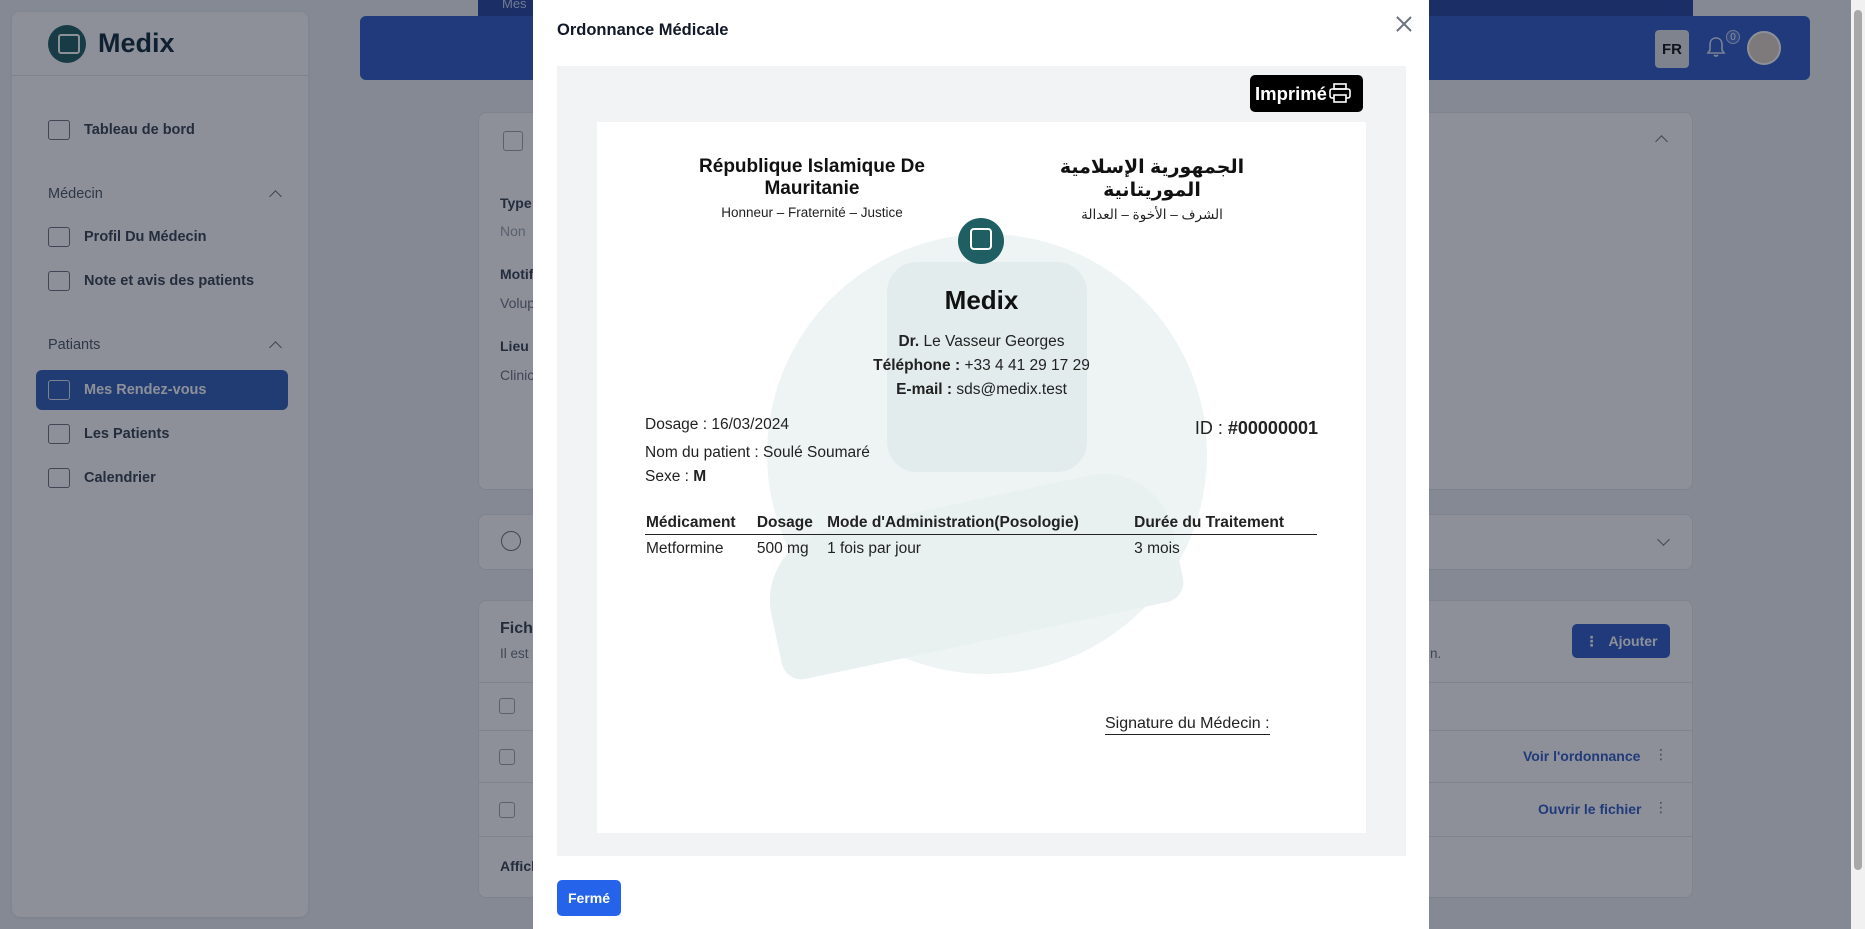  What do you see at coordinates (1208, 428) in the screenshot?
I see `id-label: ID :` at bounding box center [1208, 428].